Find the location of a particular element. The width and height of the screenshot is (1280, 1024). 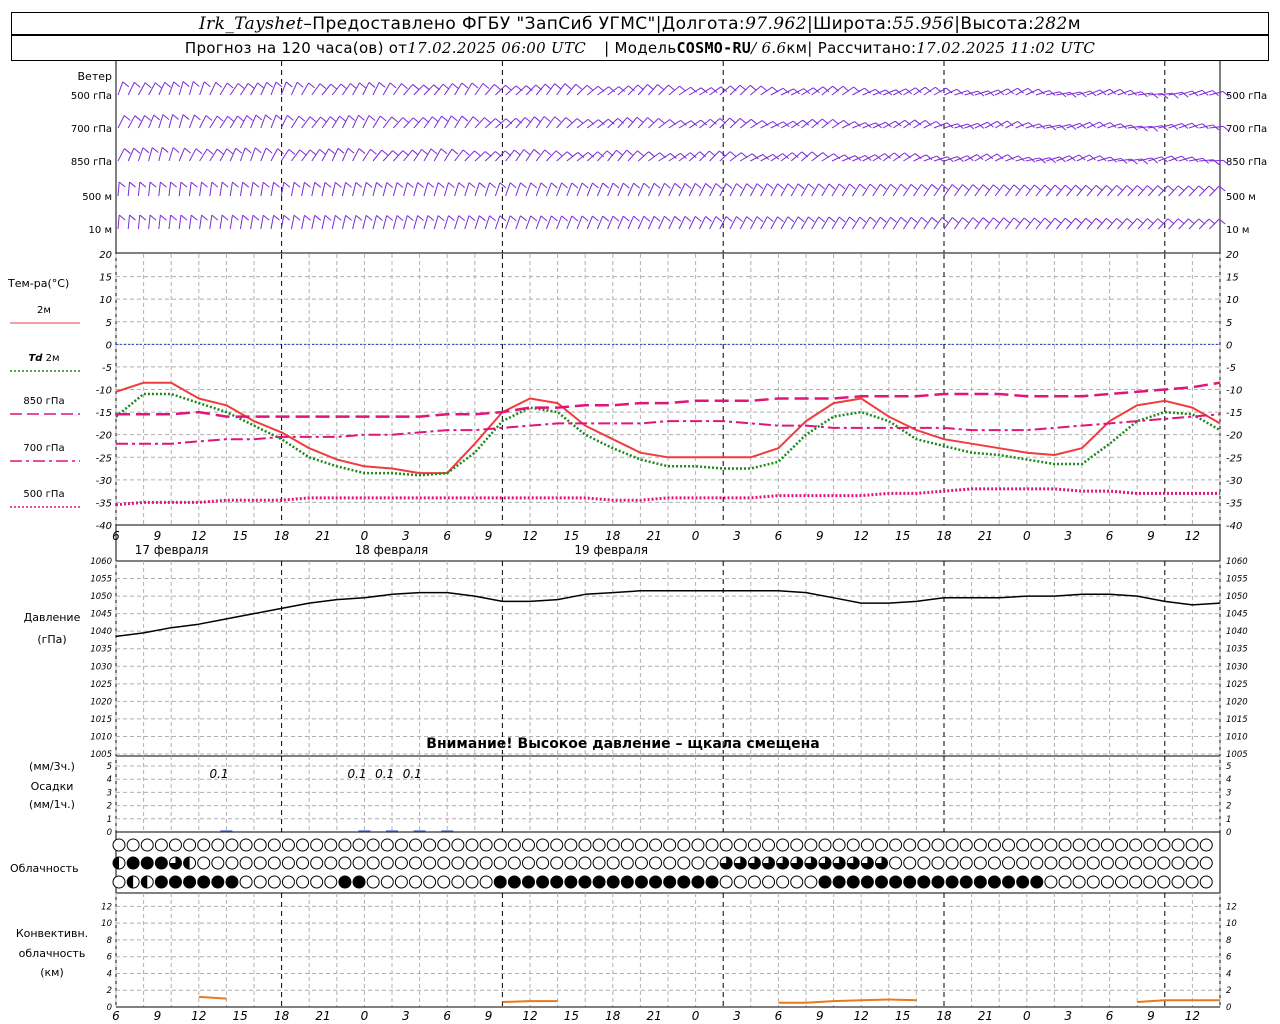

hour-label-temp: 18 is located at coordinates (944, 536).